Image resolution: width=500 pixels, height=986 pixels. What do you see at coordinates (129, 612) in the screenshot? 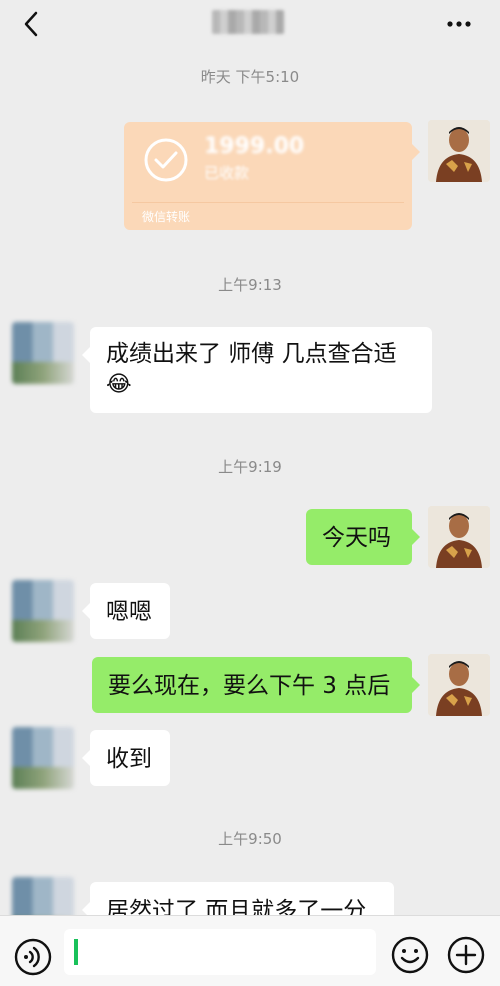
I see `message-text: 嗯嗯` at bounding box center [129, 612].